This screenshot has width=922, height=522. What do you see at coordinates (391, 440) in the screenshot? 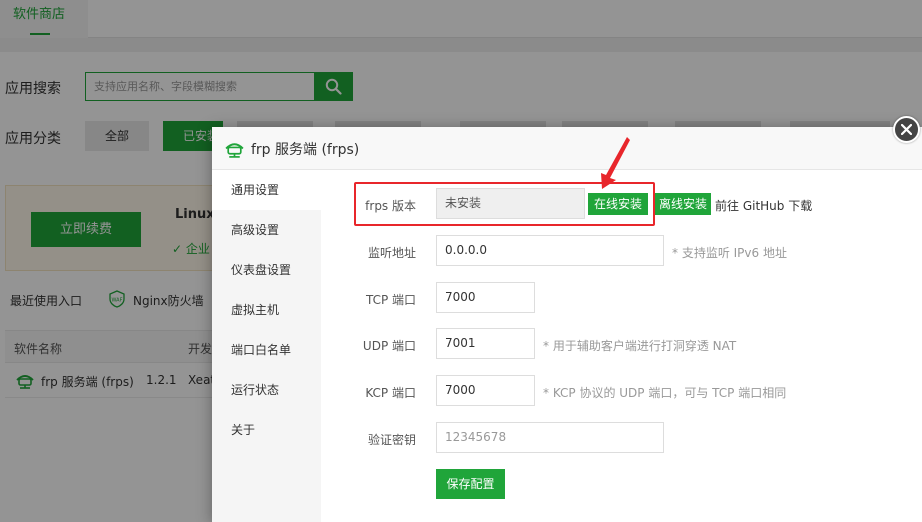
I see `token-label: 验证密钥` at bounding box center [391, 440].